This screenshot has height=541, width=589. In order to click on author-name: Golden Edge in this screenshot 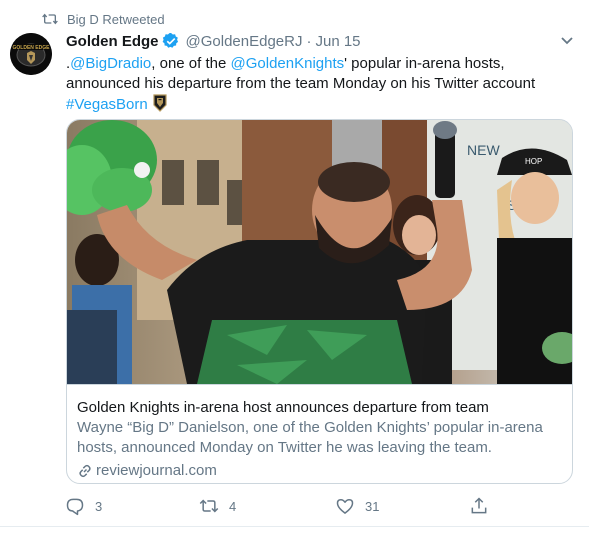, I will do `click(112, 41)`.